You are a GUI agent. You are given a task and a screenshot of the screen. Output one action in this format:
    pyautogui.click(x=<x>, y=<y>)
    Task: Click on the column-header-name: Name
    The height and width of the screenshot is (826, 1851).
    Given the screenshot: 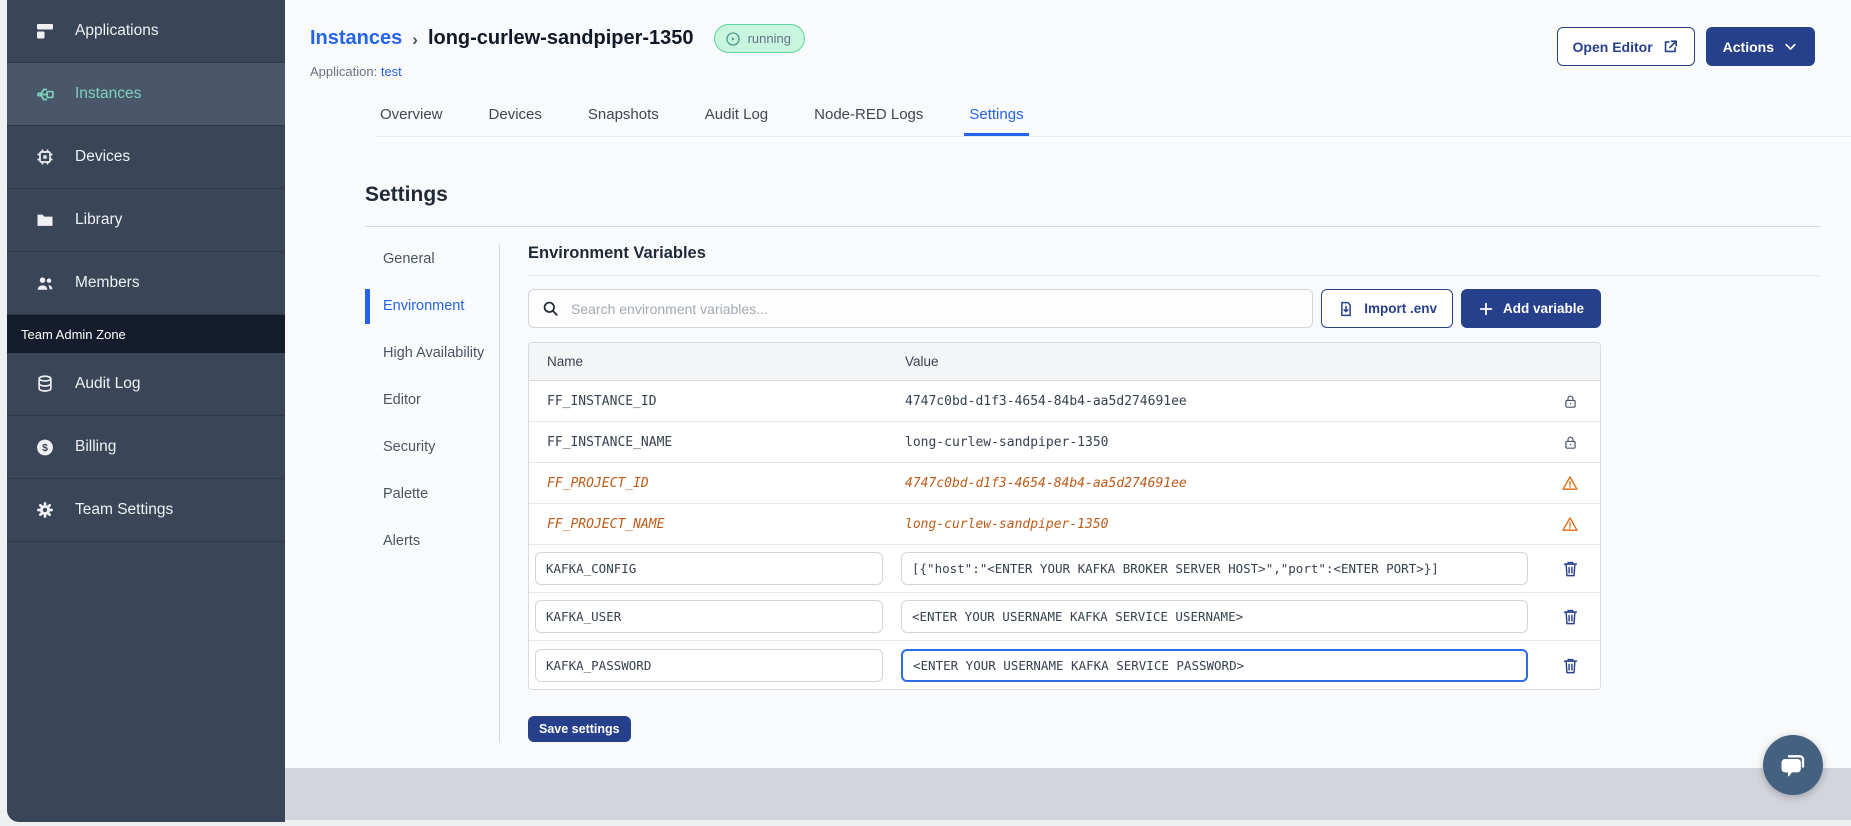 What is the action you would take?
    pyautogui.click(x=565, y=361)
    